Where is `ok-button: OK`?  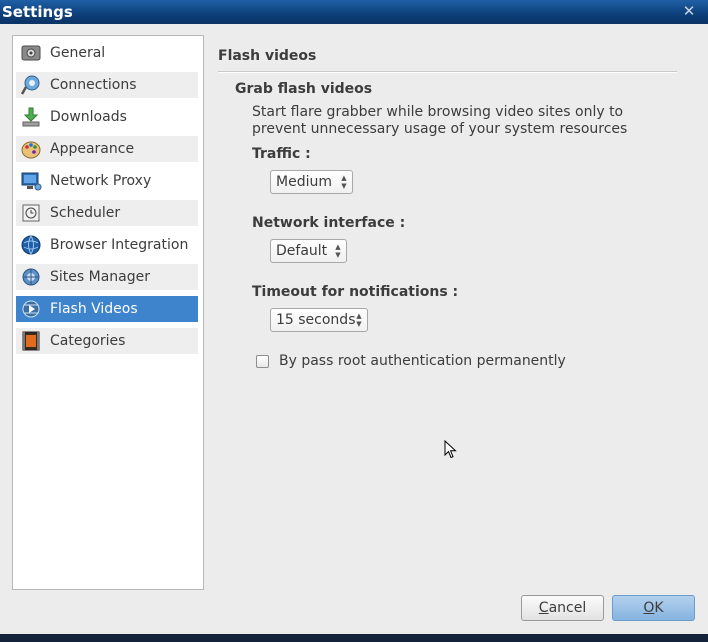 ok-button: OK is located at coordinates (653, 608).